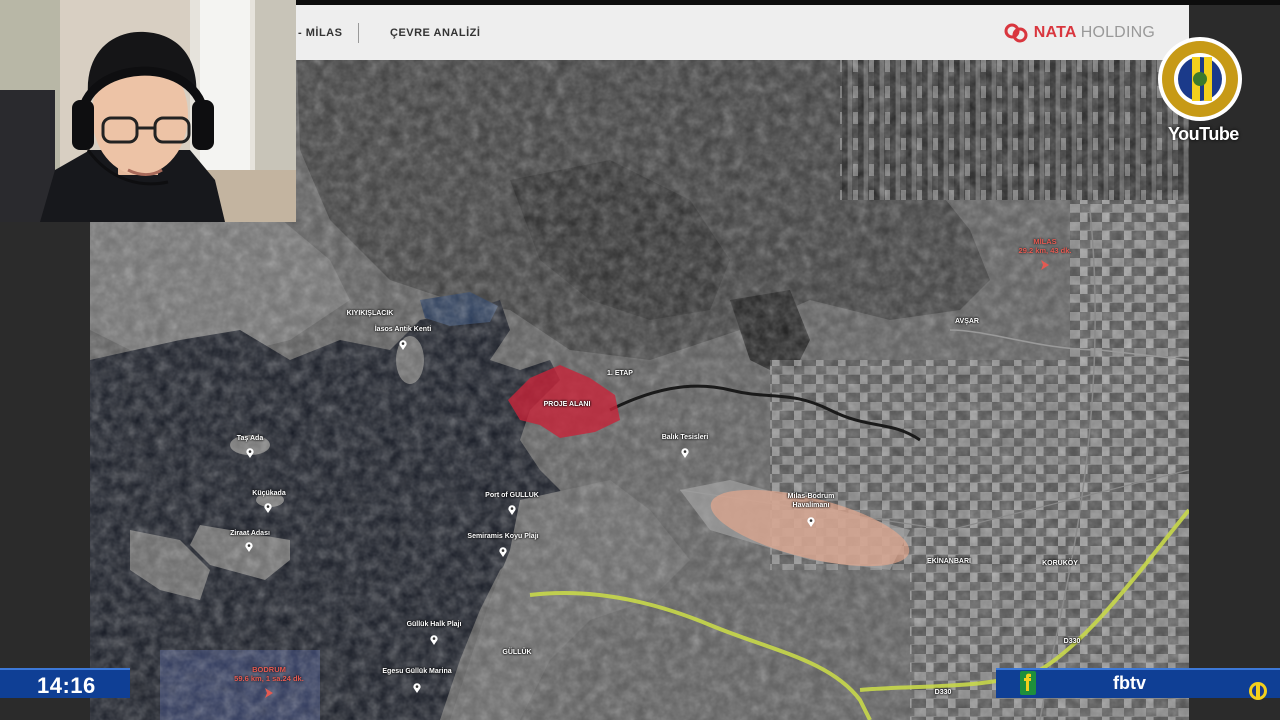 The image size is (1280, 720). What do you see at coordinates (358, 33) in the screenshot?
I see `nav-divider` at bounding box center [358, 33].